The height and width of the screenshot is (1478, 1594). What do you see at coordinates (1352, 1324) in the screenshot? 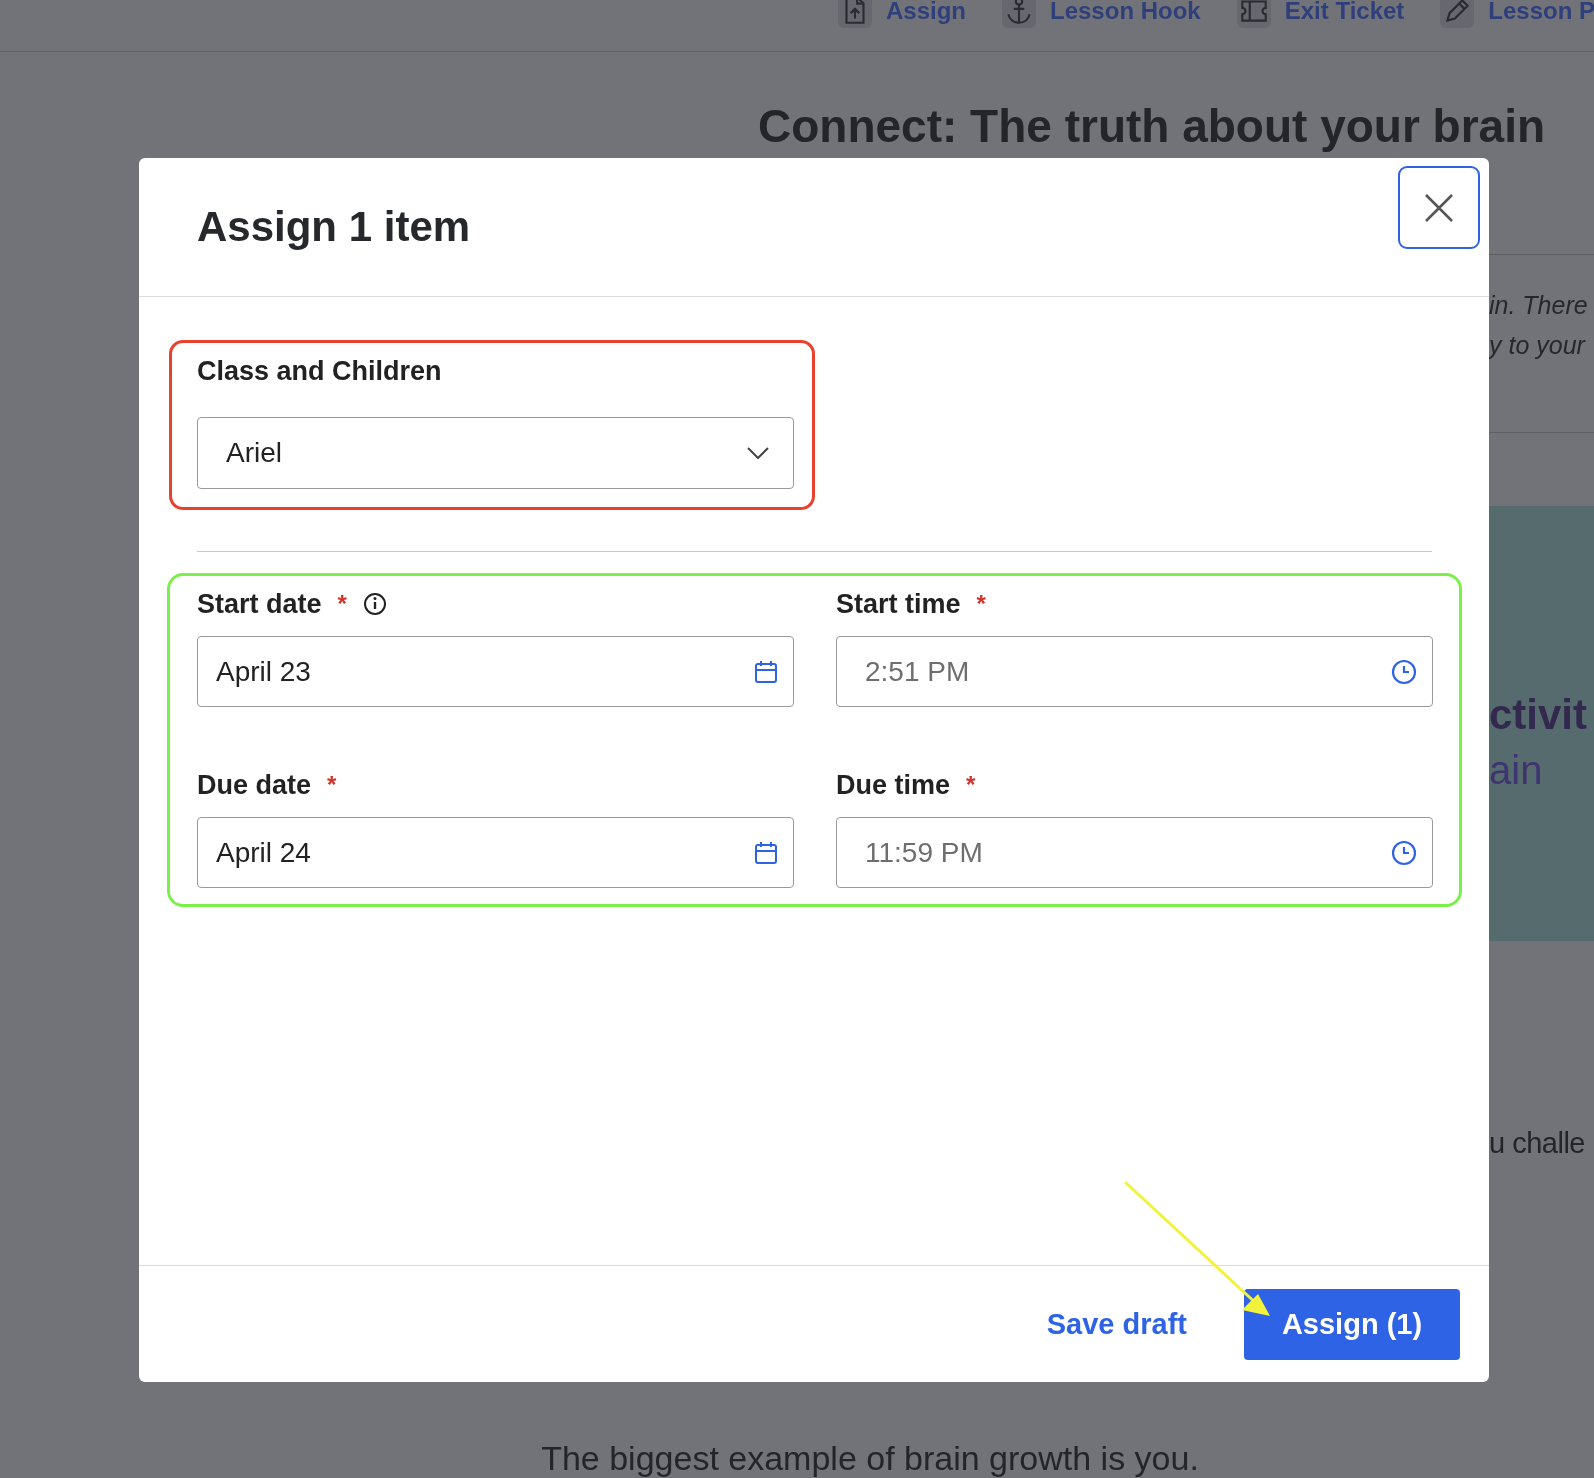
I see `assign-button: Assign (1)` at bounding box center [1352, 1324].